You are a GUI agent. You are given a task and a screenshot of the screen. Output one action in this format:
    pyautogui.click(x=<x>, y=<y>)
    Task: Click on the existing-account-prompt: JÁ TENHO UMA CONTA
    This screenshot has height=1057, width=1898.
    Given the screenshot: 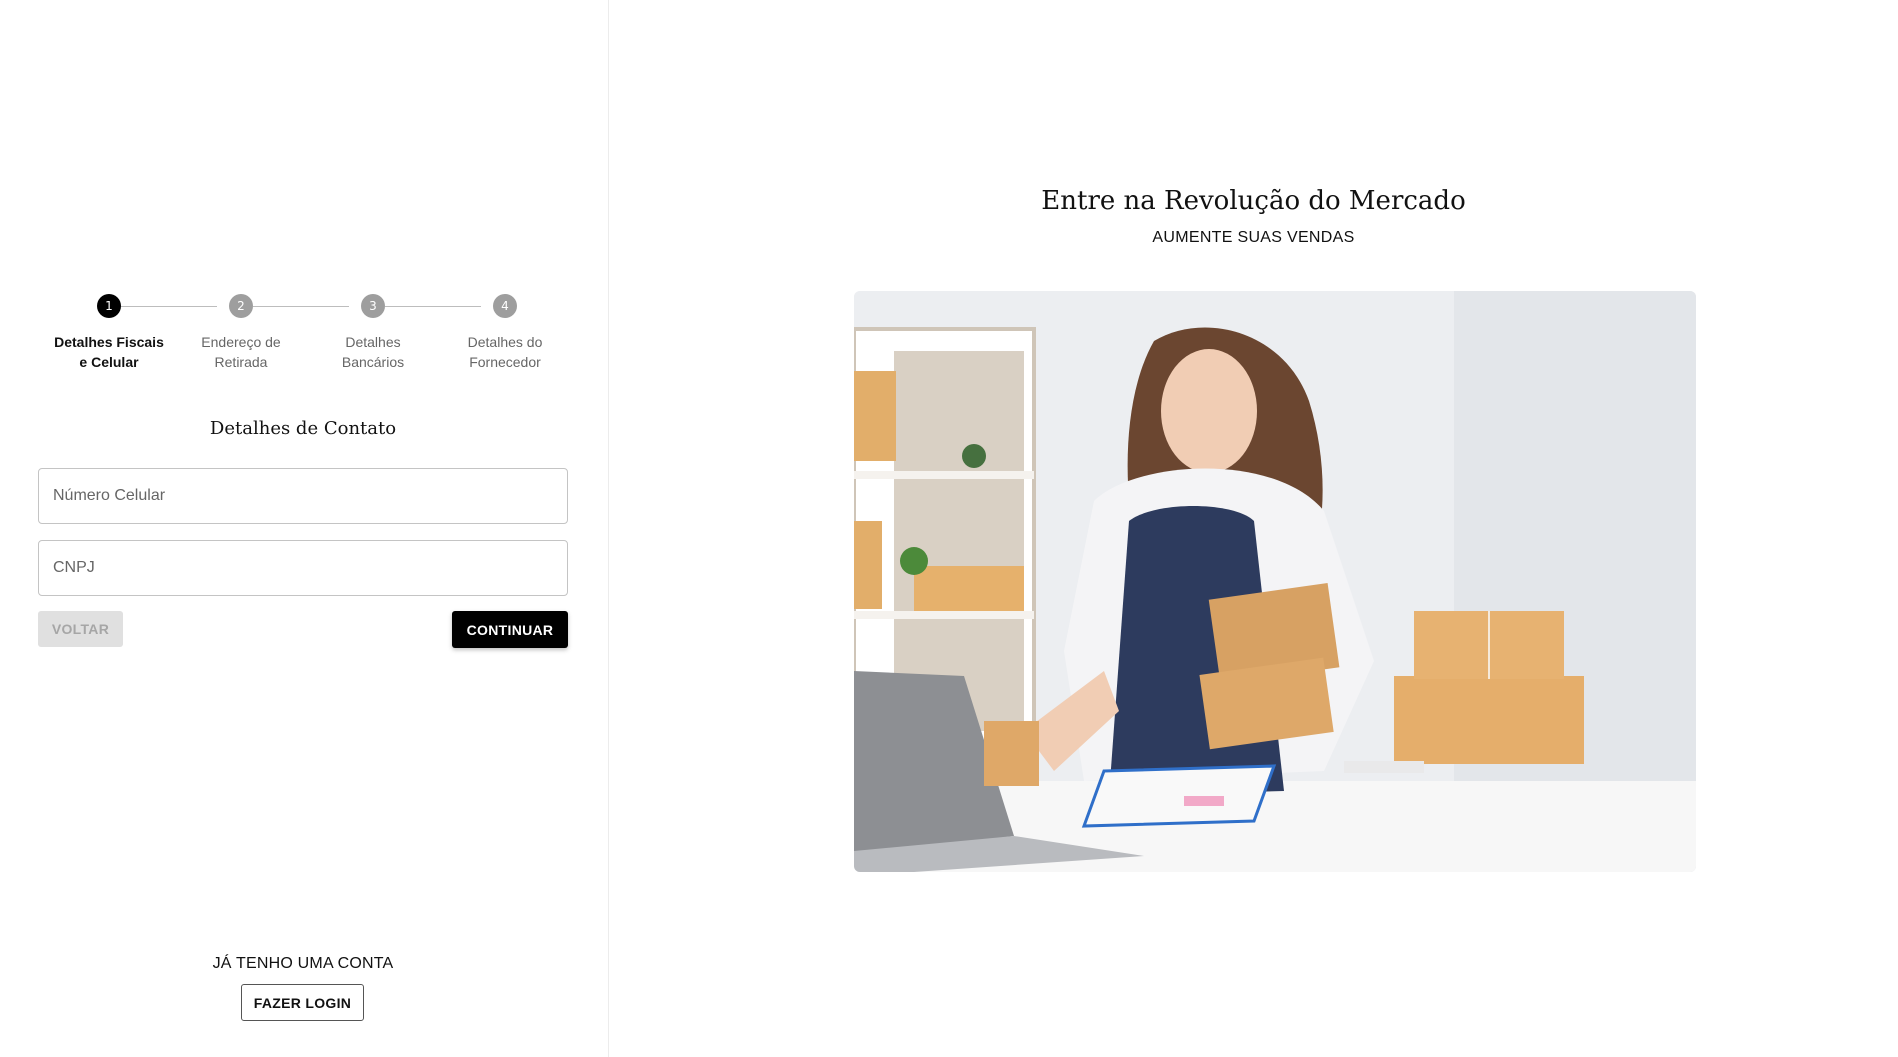 What is the action you would take?
    pyautogui.click(x=303, y=963)
    